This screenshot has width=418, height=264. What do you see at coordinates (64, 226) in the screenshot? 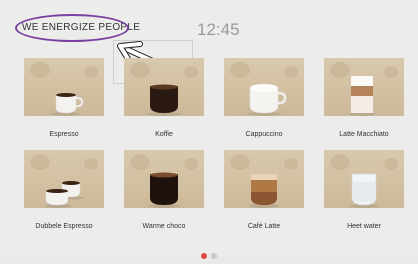
I see `drink-label: Dubbele Espresso` at bounding box center [64, 226].